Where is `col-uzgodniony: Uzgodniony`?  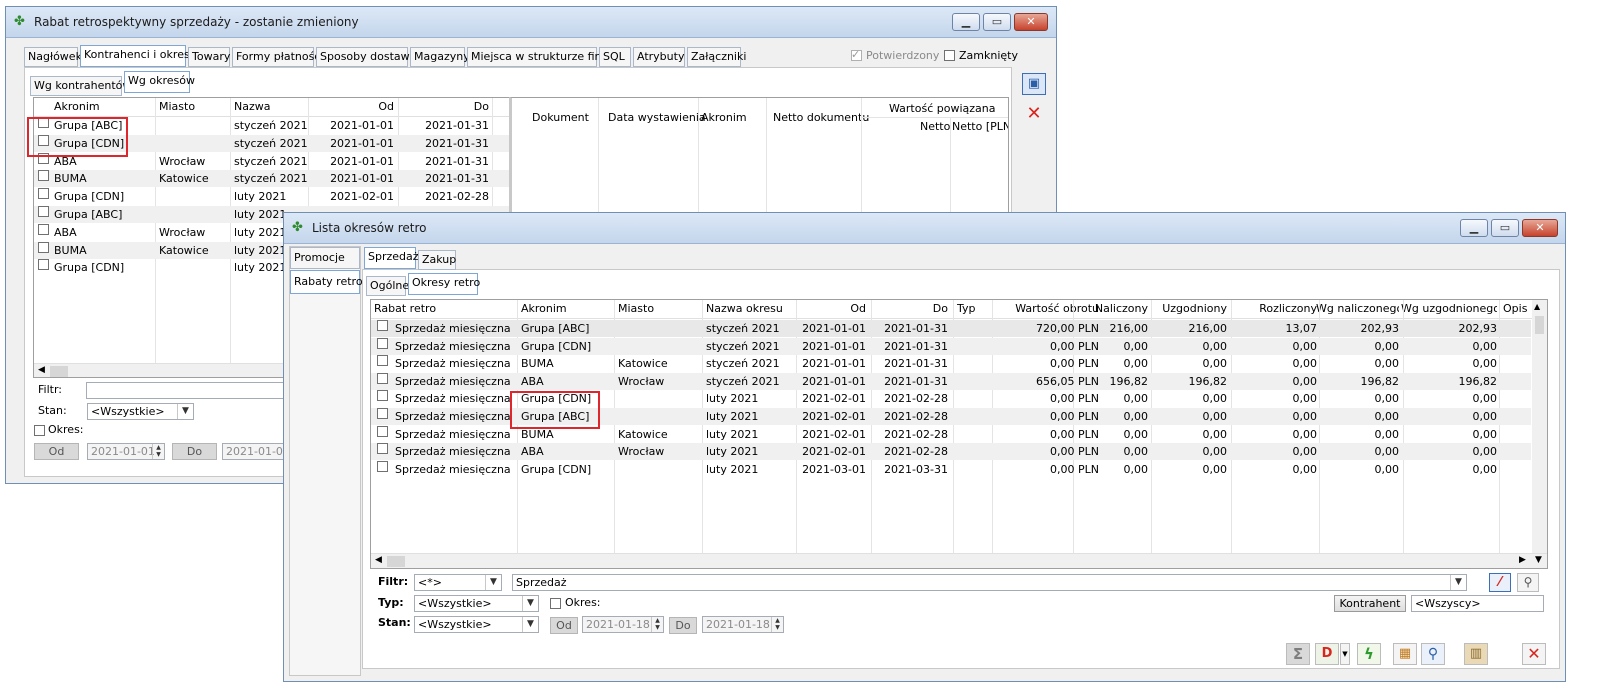
col-uzgodniony: Uzgodniony is located at coordinates (1189, 308).